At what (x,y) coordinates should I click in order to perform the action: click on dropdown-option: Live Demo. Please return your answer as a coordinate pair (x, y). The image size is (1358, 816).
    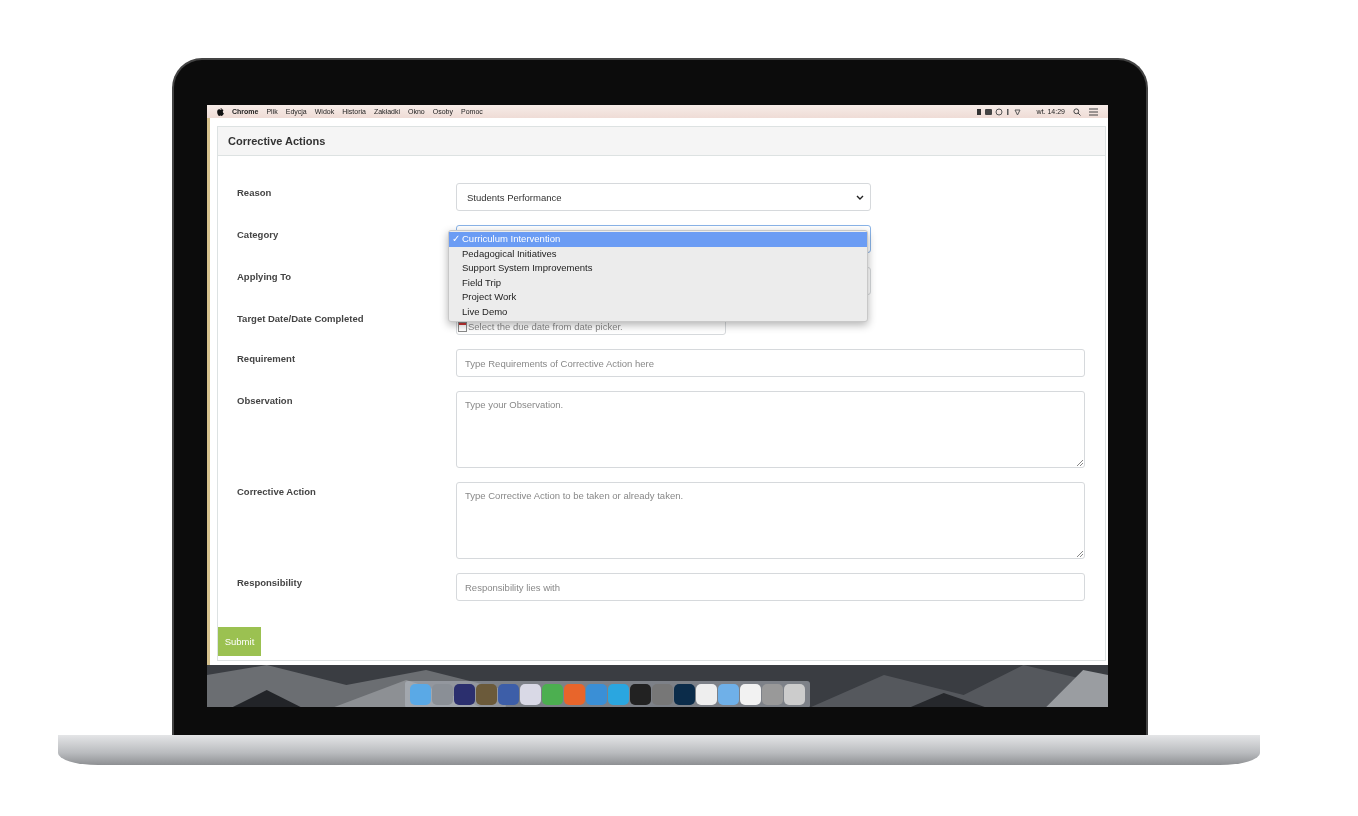
    Looking at the image, I should click on (658, 311).